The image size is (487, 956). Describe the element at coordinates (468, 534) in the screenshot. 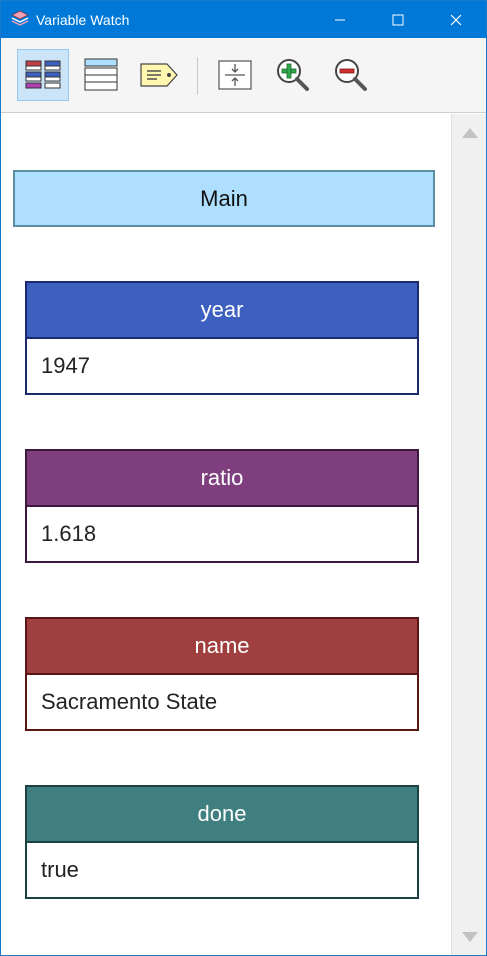

I see `vertical-scrollbar` at that location.